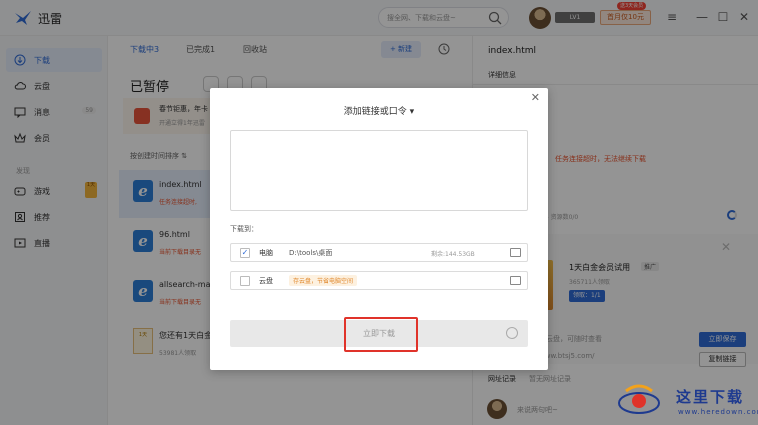 This screenshot has width=758, height=425. I want to click on watermark-logo-icon, so click(639, 399).